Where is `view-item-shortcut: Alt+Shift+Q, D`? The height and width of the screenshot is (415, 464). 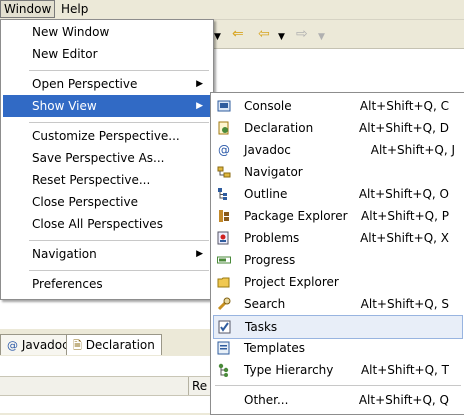 view-item-shortcut: Alt+Shift+Q, D is located at coordinates (404, 128).